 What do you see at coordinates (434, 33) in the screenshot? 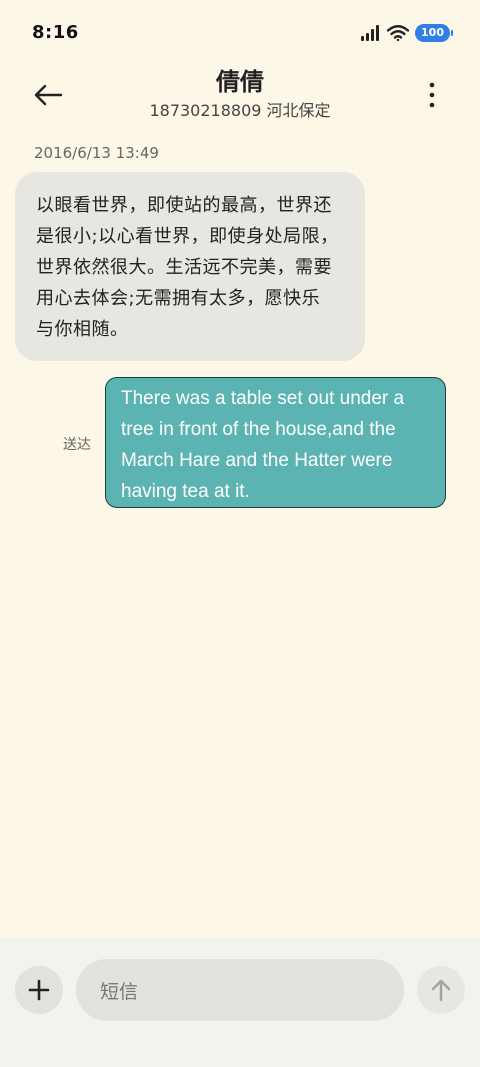
I see `battery-icon: 100` at bounding box center [434, 33].